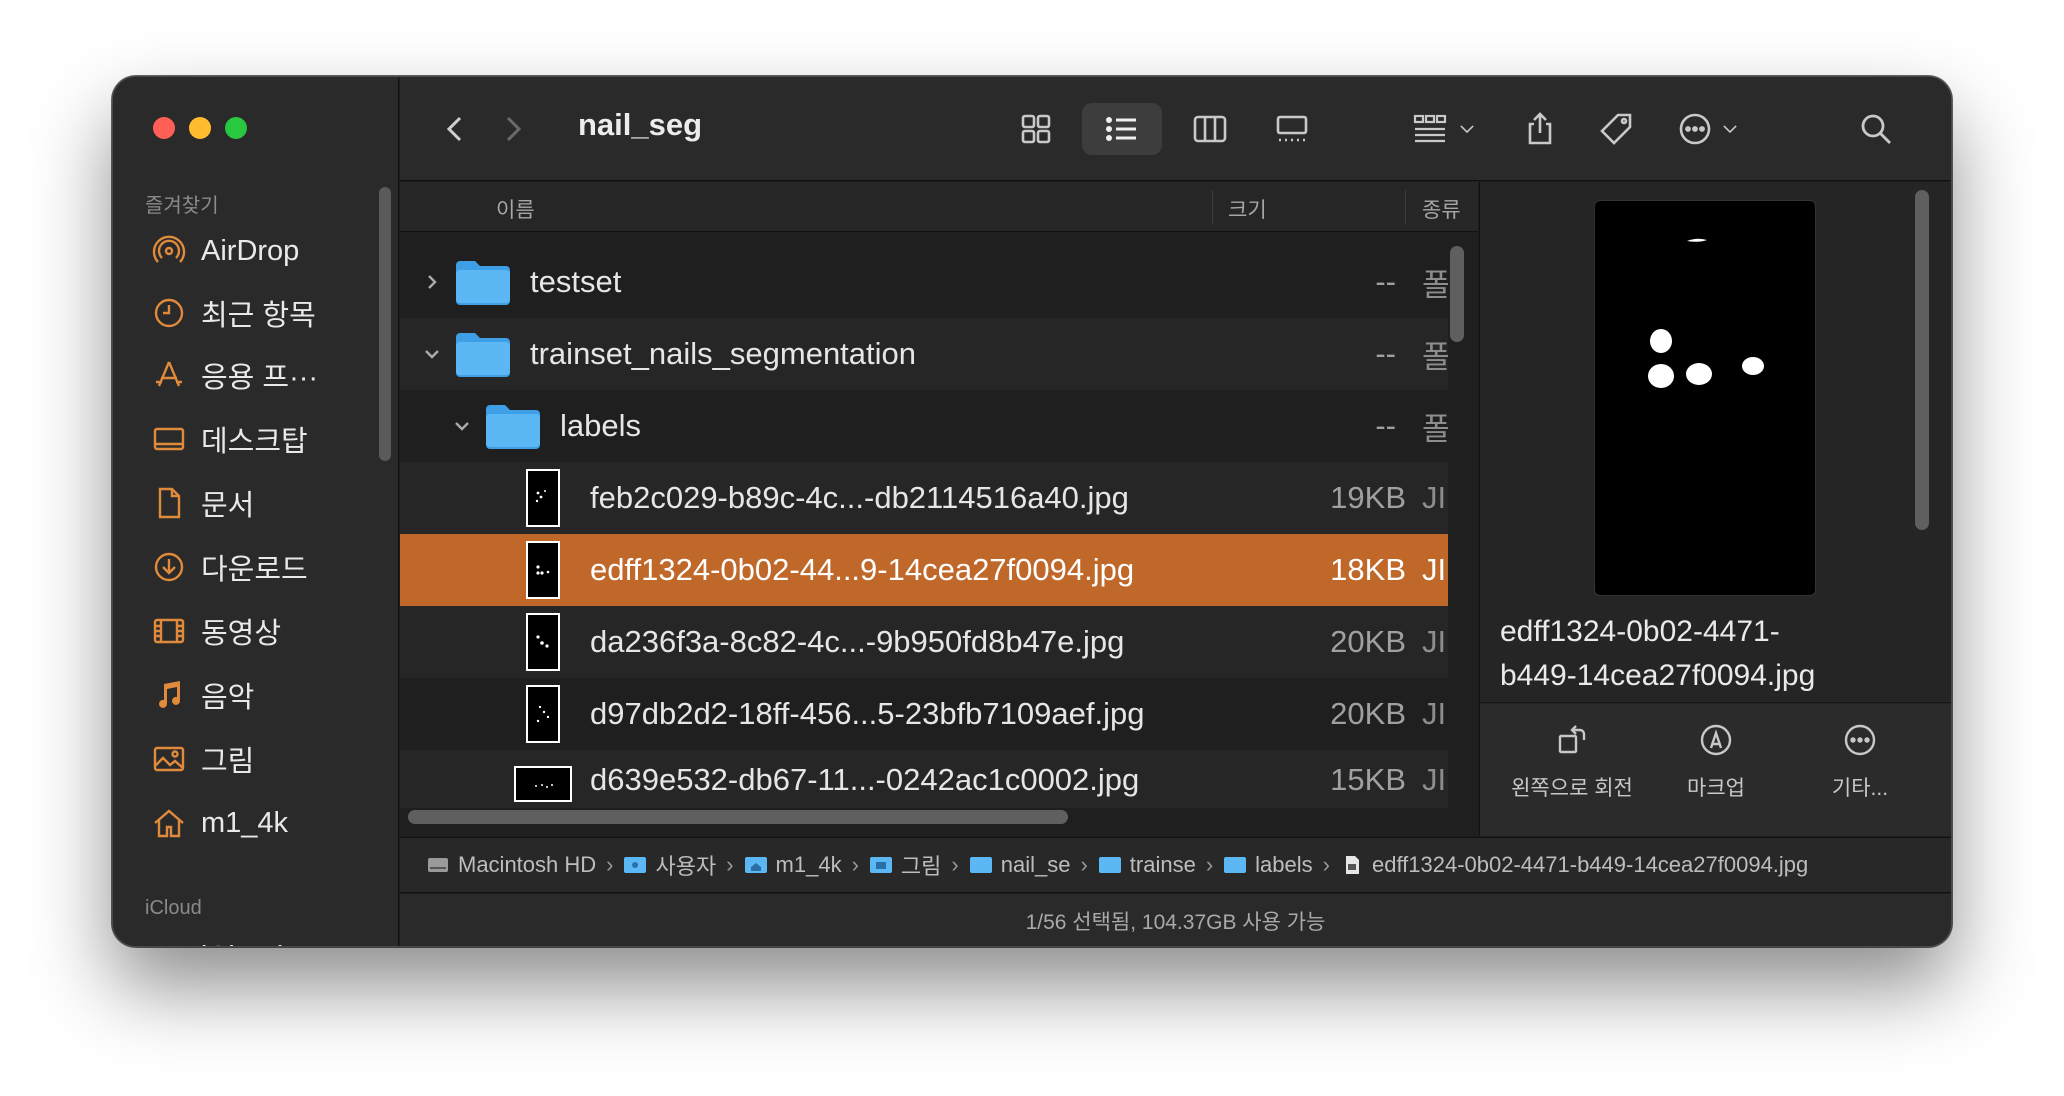 The height and width of the screenshot is (1096, 2064). I want to click on sidebar-item-airdrop: AirDrop, so click(225, 251).